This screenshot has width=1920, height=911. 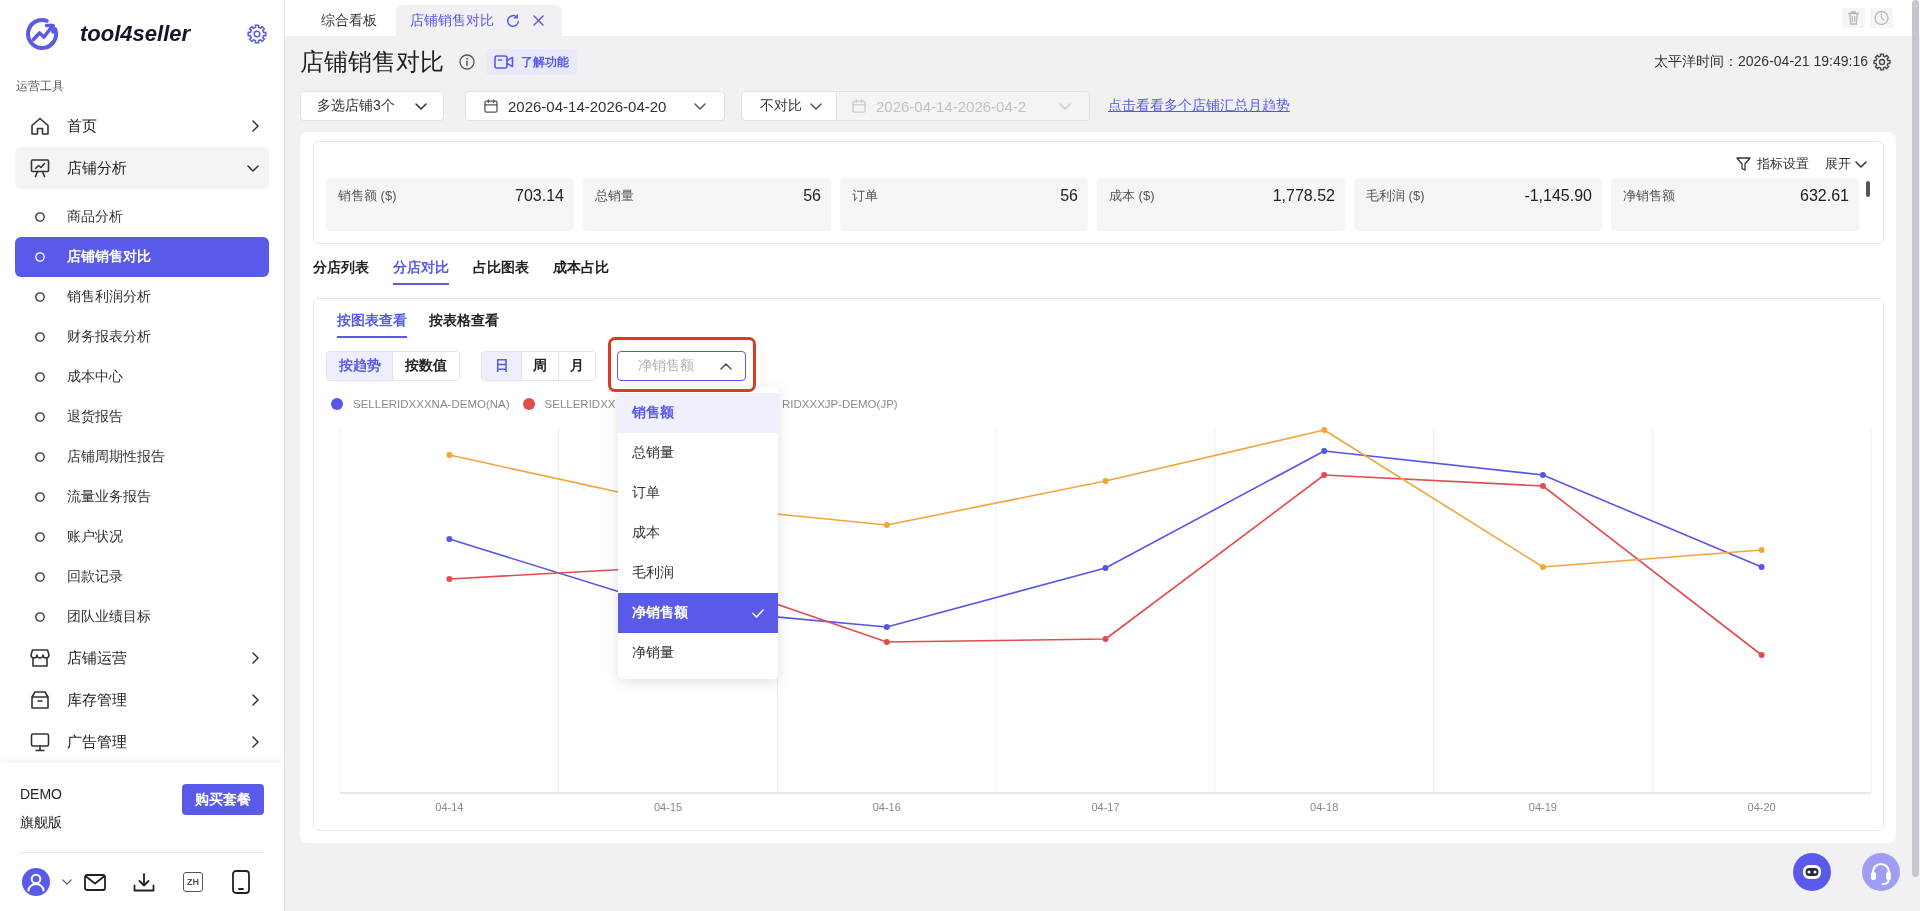 I want to click on x-axis-label: 04-16, so click(x=886, y=807).